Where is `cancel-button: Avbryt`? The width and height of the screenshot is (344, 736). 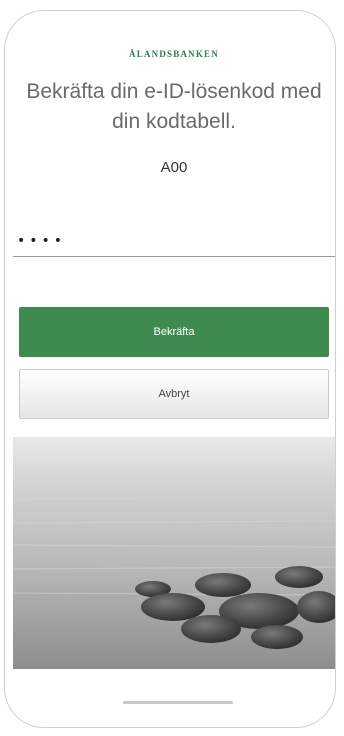 cancel-button: Avbryt is located at coordinates (174, 394).